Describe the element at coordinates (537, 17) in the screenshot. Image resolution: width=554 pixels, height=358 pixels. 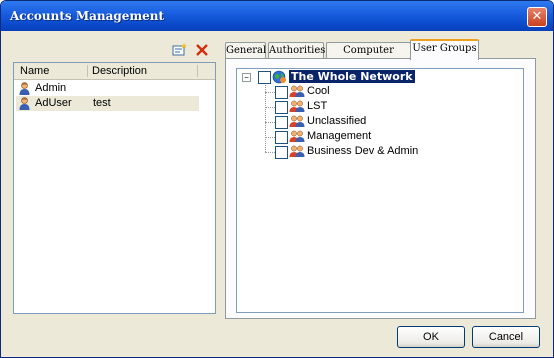
I see `close-button: ✕` at that location.